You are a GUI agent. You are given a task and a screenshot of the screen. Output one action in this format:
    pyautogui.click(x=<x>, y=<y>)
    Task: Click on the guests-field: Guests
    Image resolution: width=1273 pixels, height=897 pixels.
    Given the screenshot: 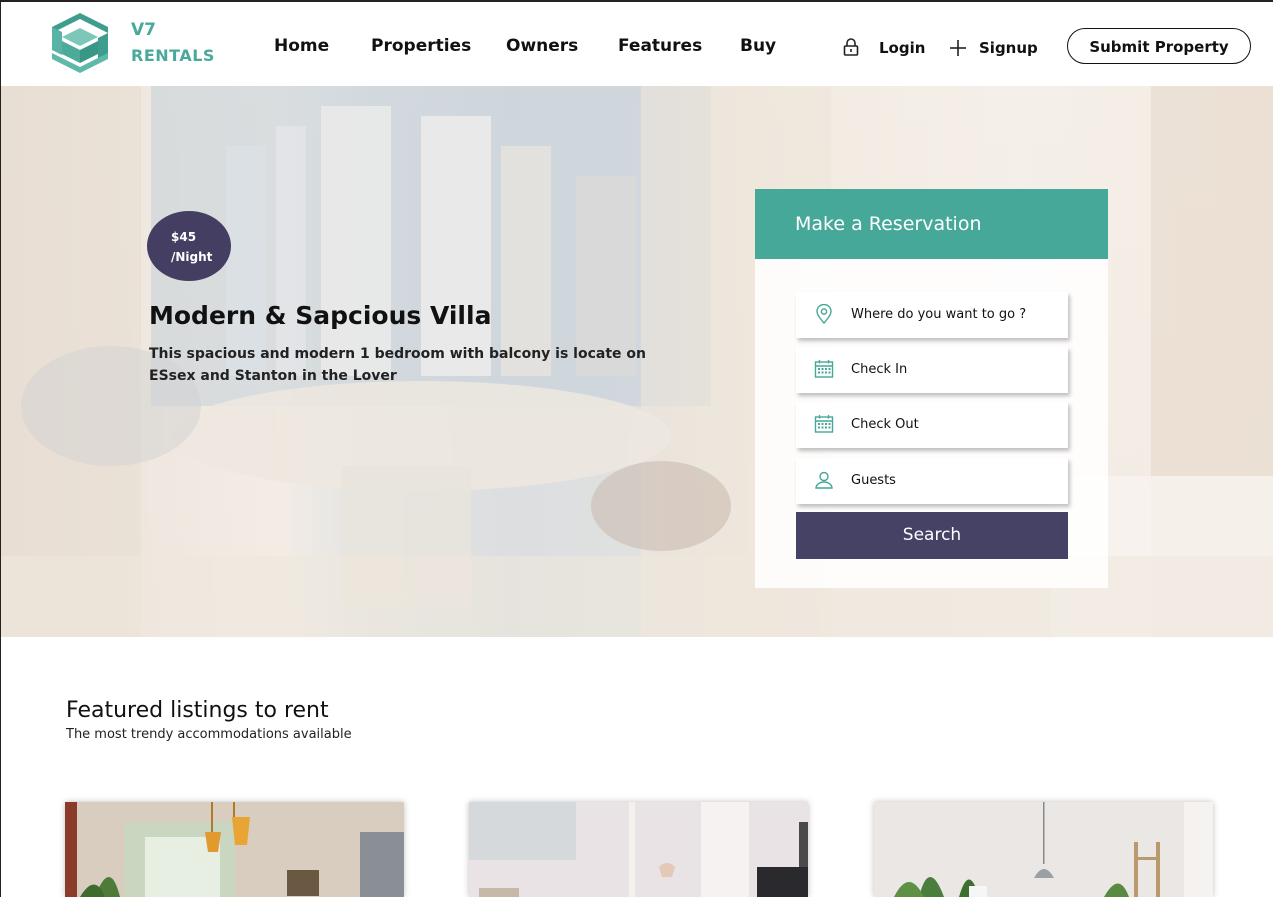 What is the action you would take?
    pyautogui.click(x=932, y=481)
    